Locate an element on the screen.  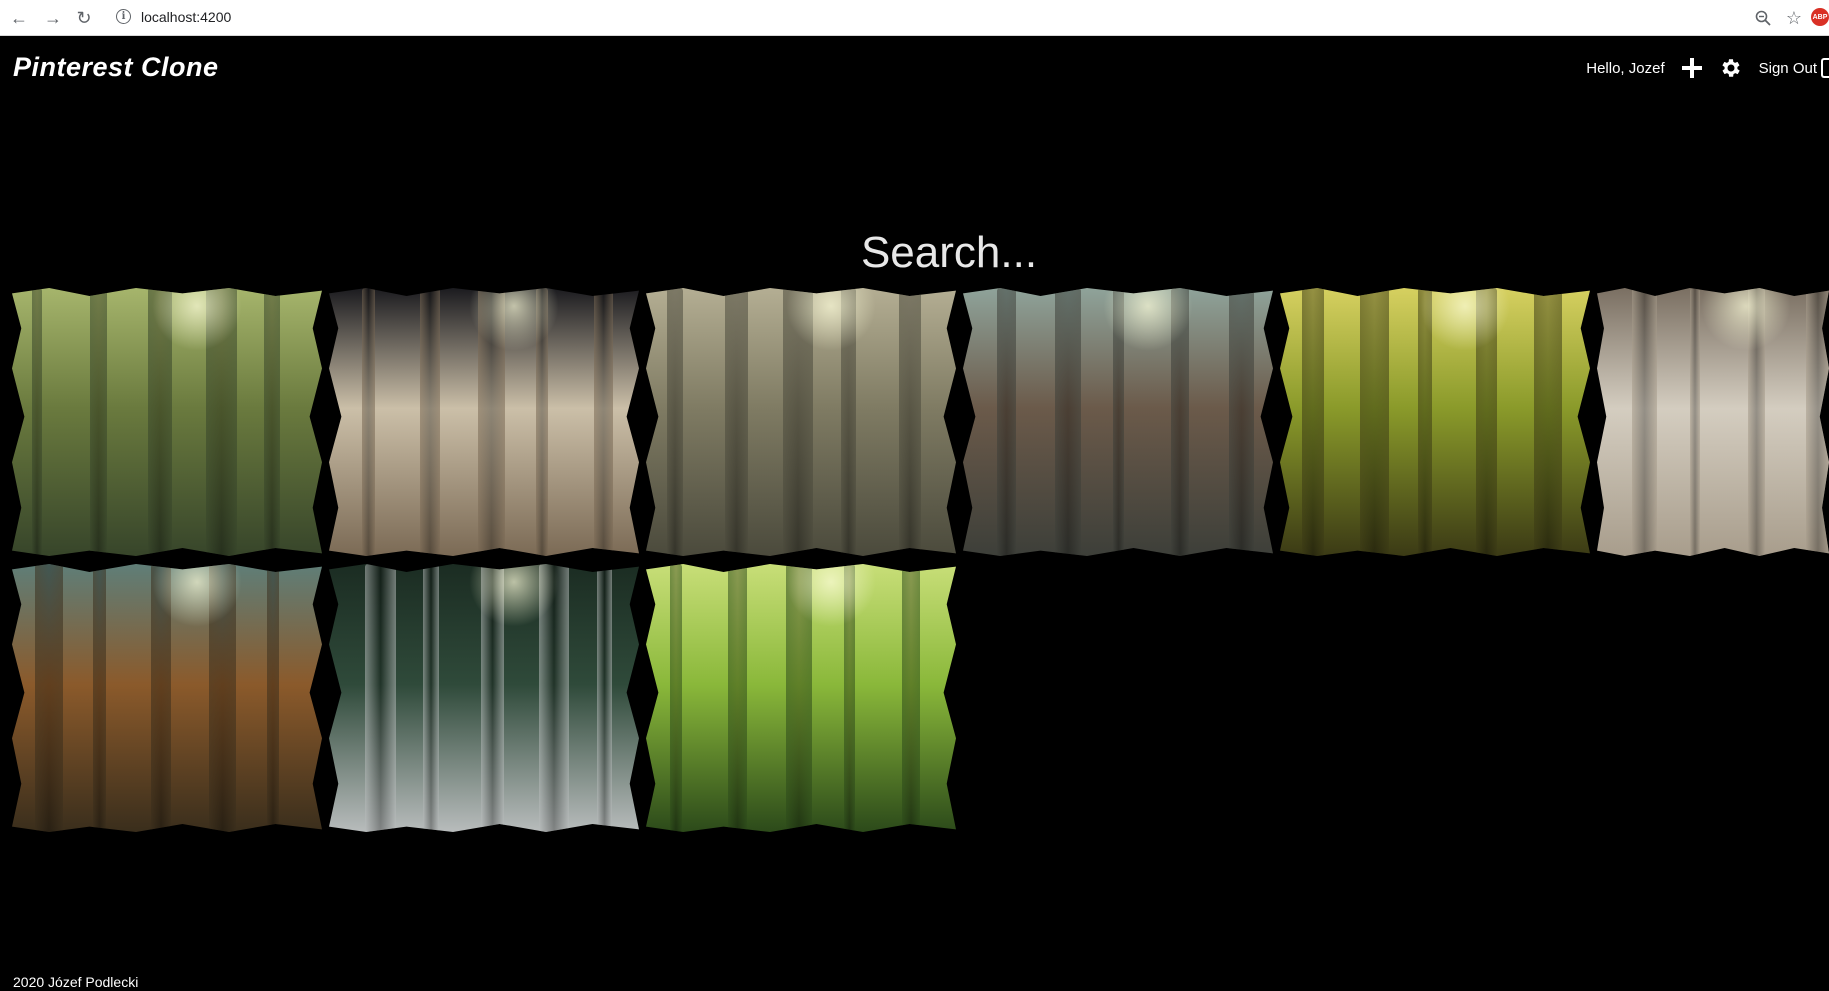
forward-arrow-icon: → is located at coordinates (53, 18).